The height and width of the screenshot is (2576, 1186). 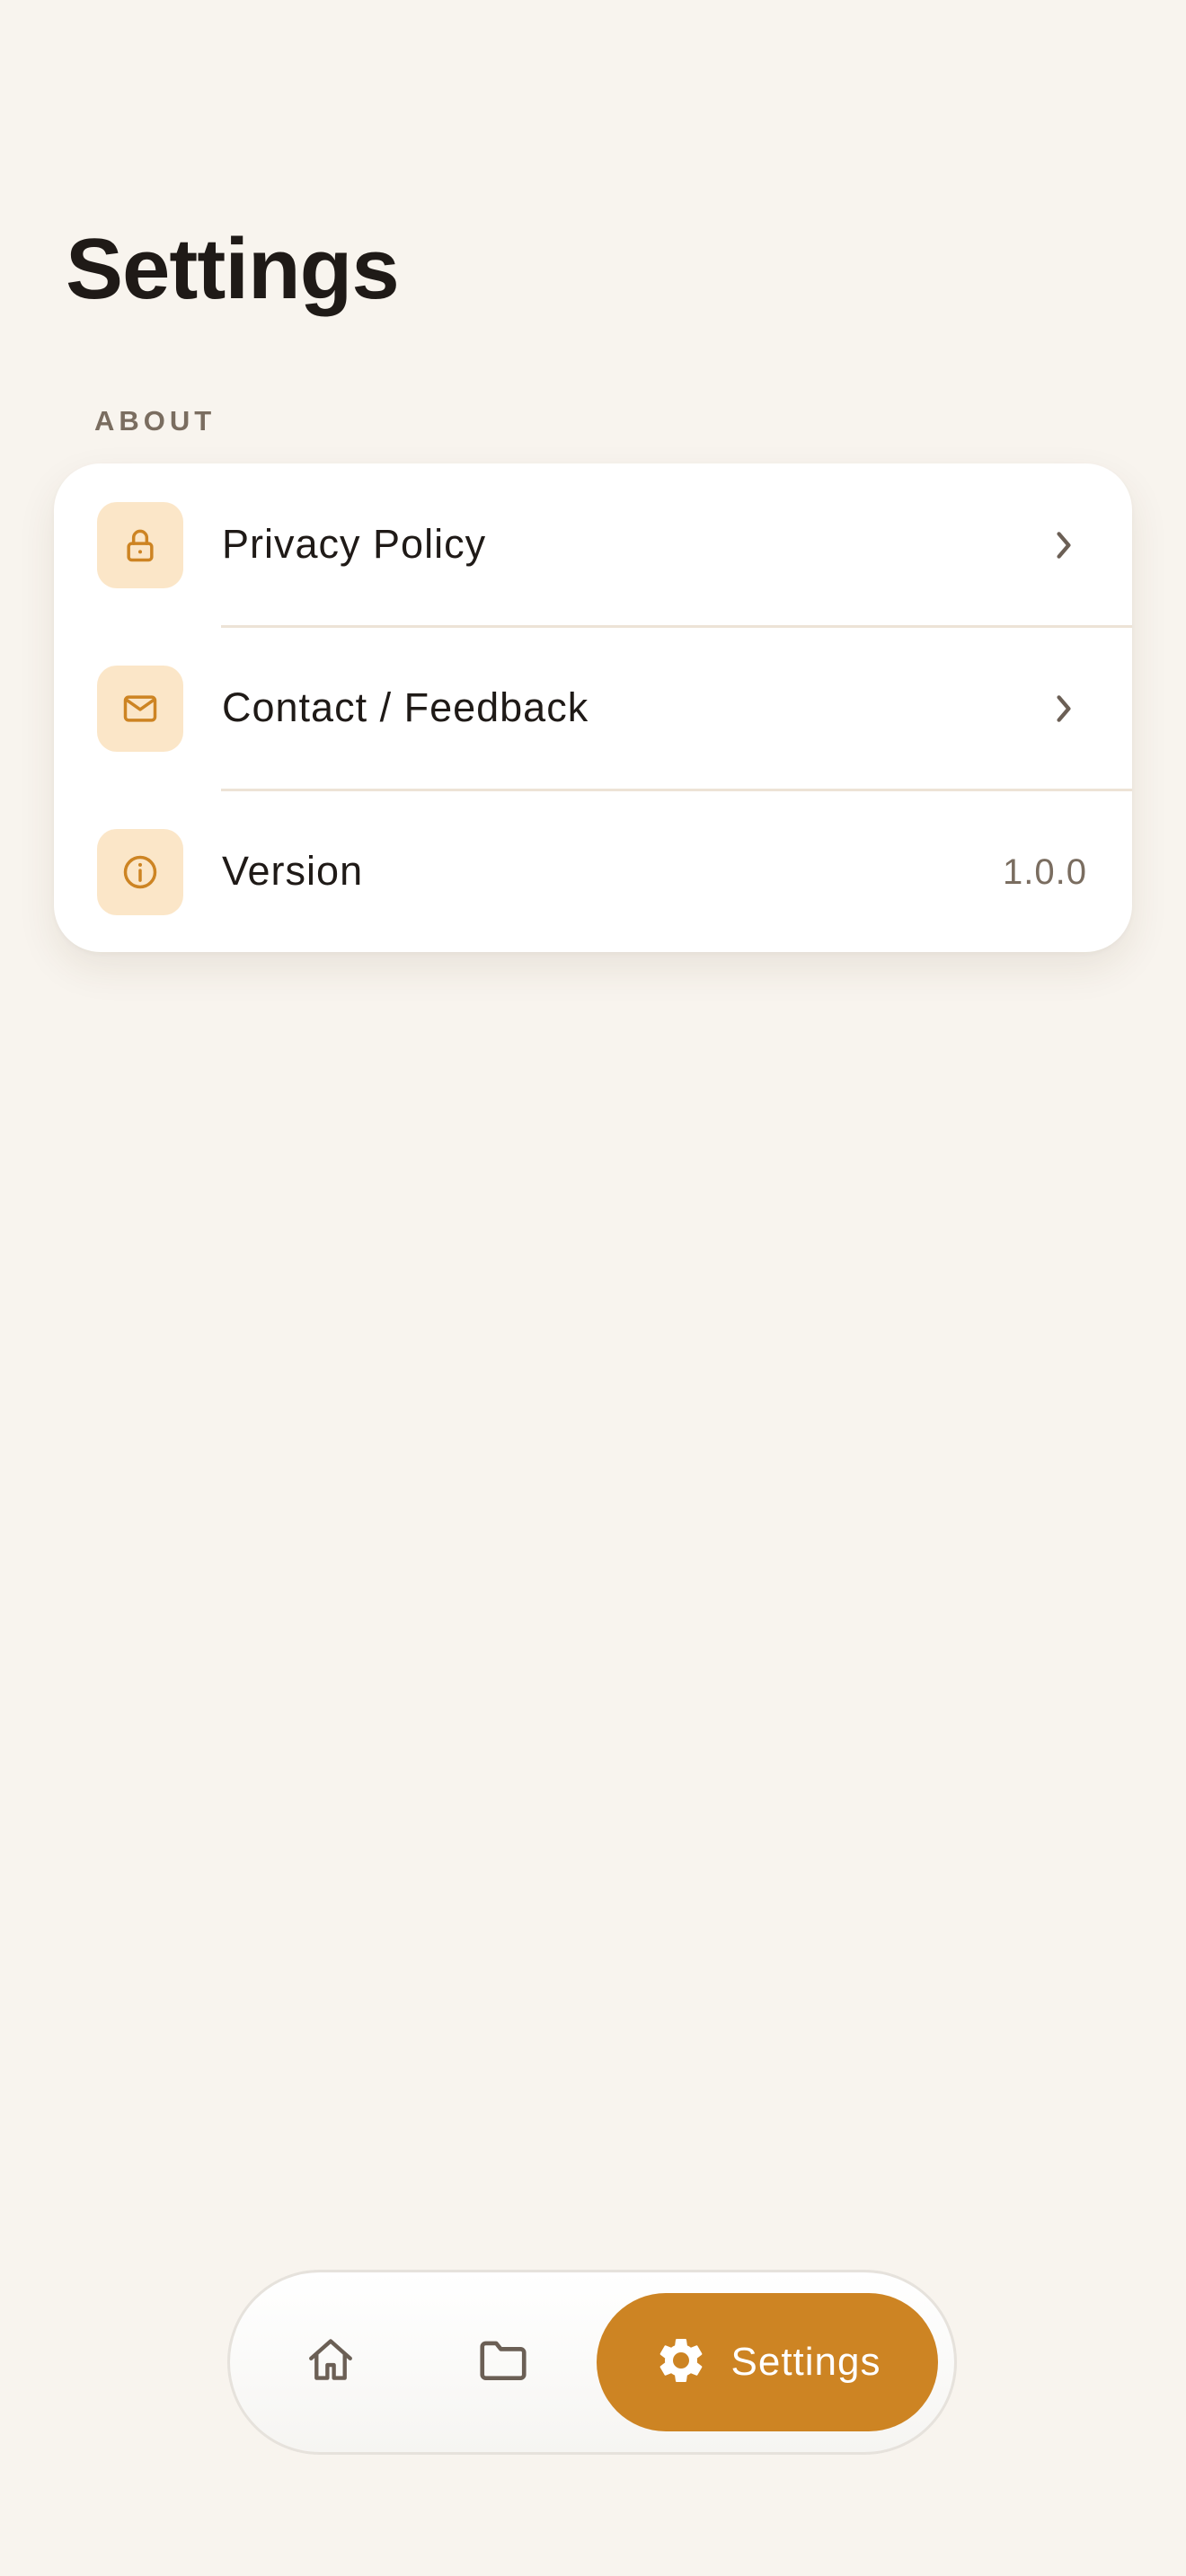 What do you see at coordinates (140, 709) in the screenshot?
I see `mail-icon` at bounding box center [140, 709].